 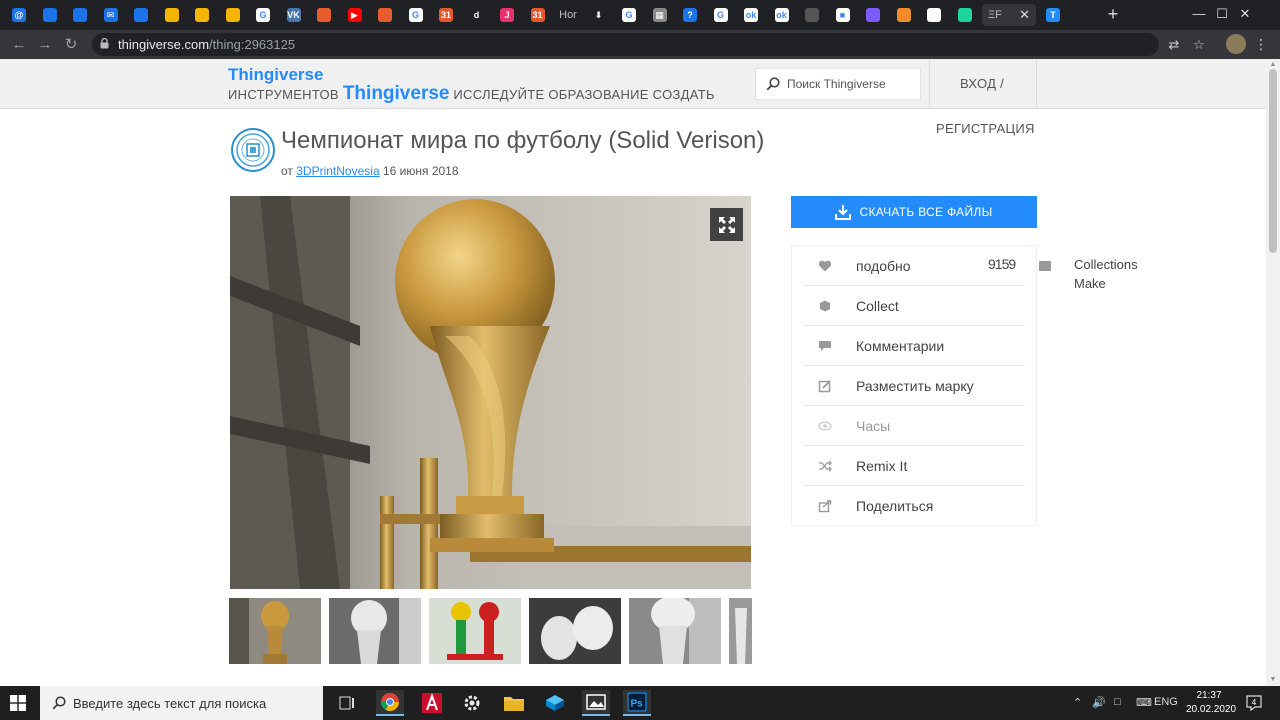 What do you see at coordinates (45, 45) in the screenshot?
I see `forward-button: →` at bounding box center [45, 45].